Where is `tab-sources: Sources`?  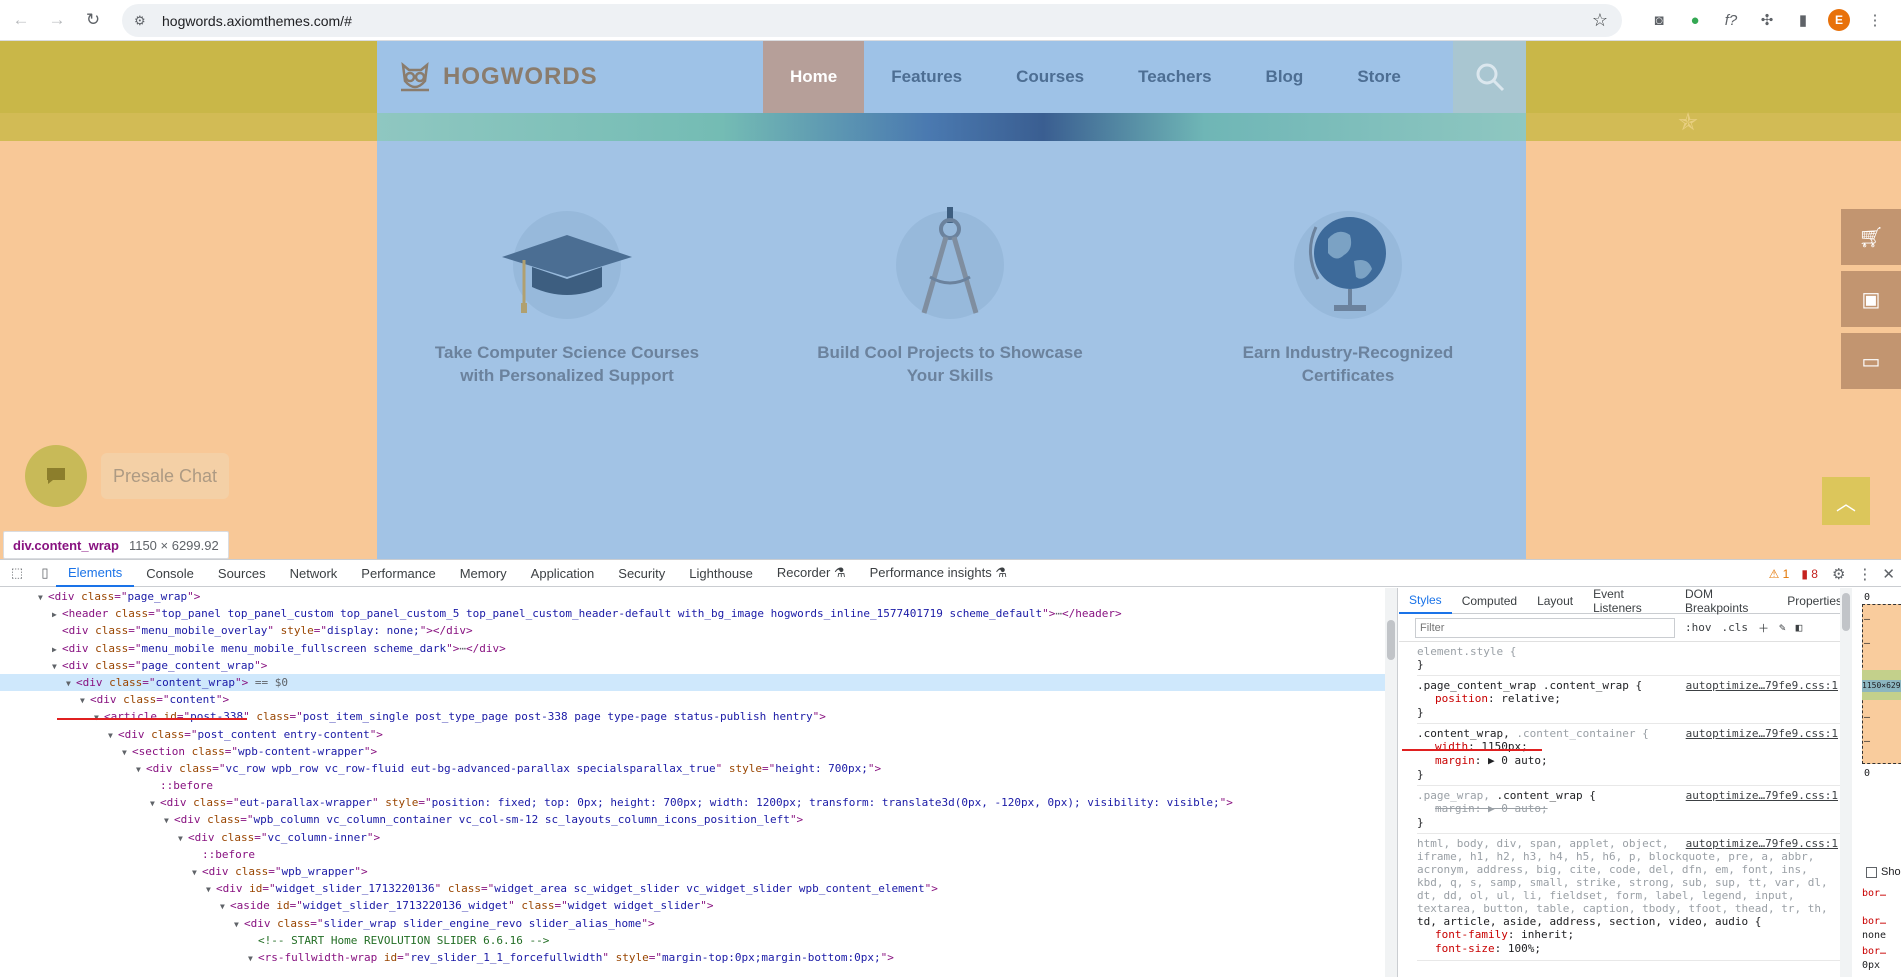 tab-sources: Sources is located at coordinates (242, 573).